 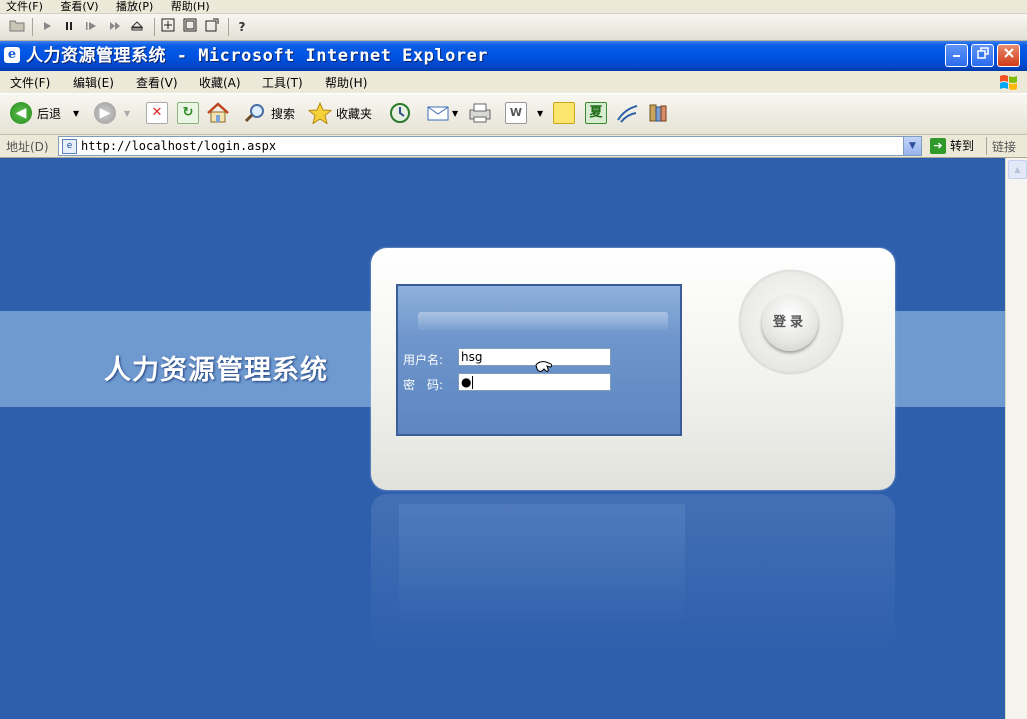 I want to click on go-arrow-icon: ➔, so click(x=938, y=145).